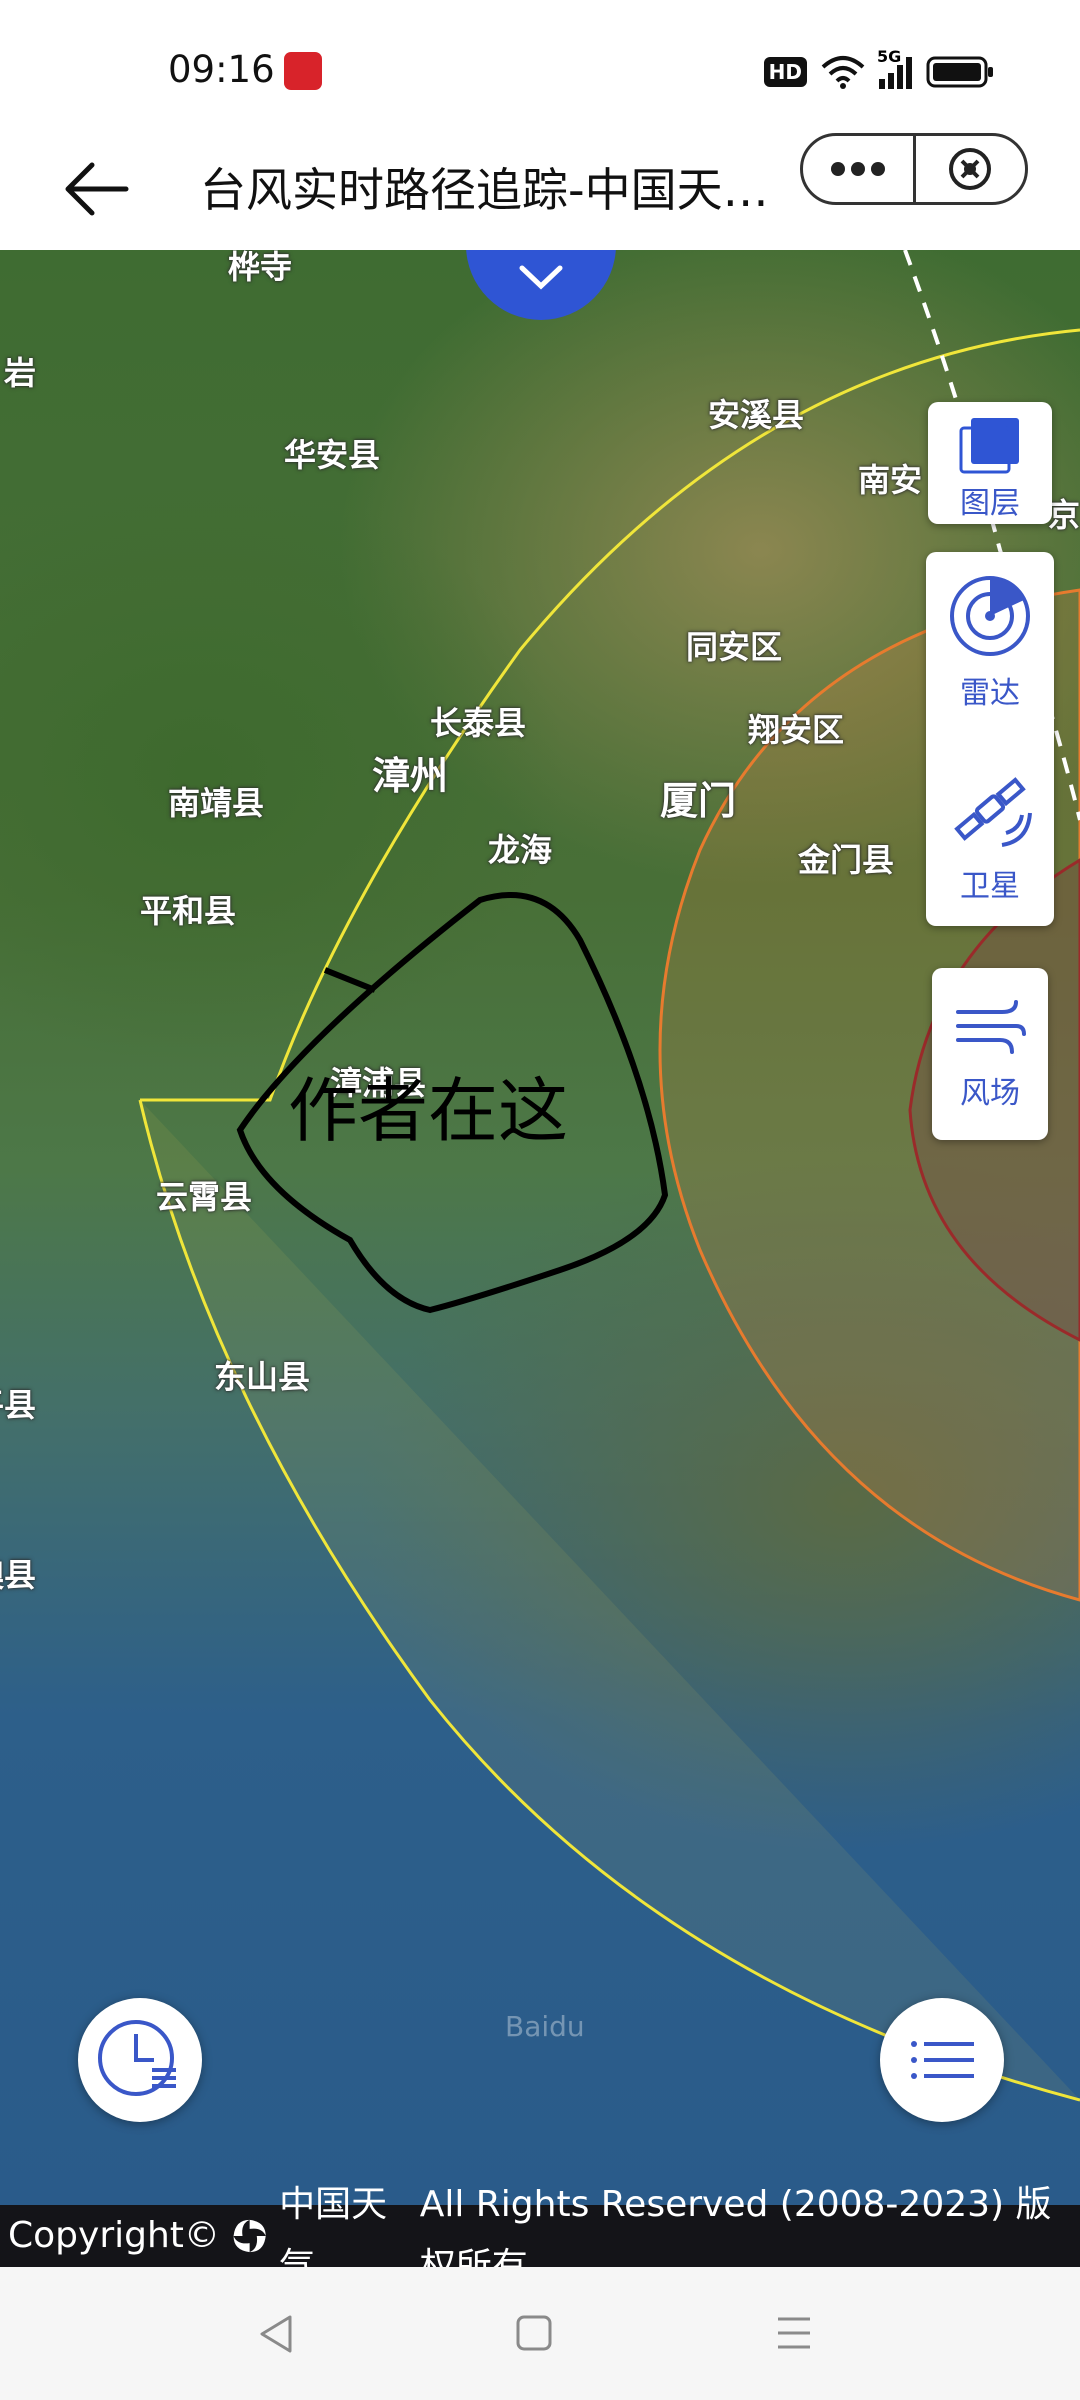  Describe the element at coordinates (249, 2236) in the screenshot. I see `weather-logo-icon` at that location.